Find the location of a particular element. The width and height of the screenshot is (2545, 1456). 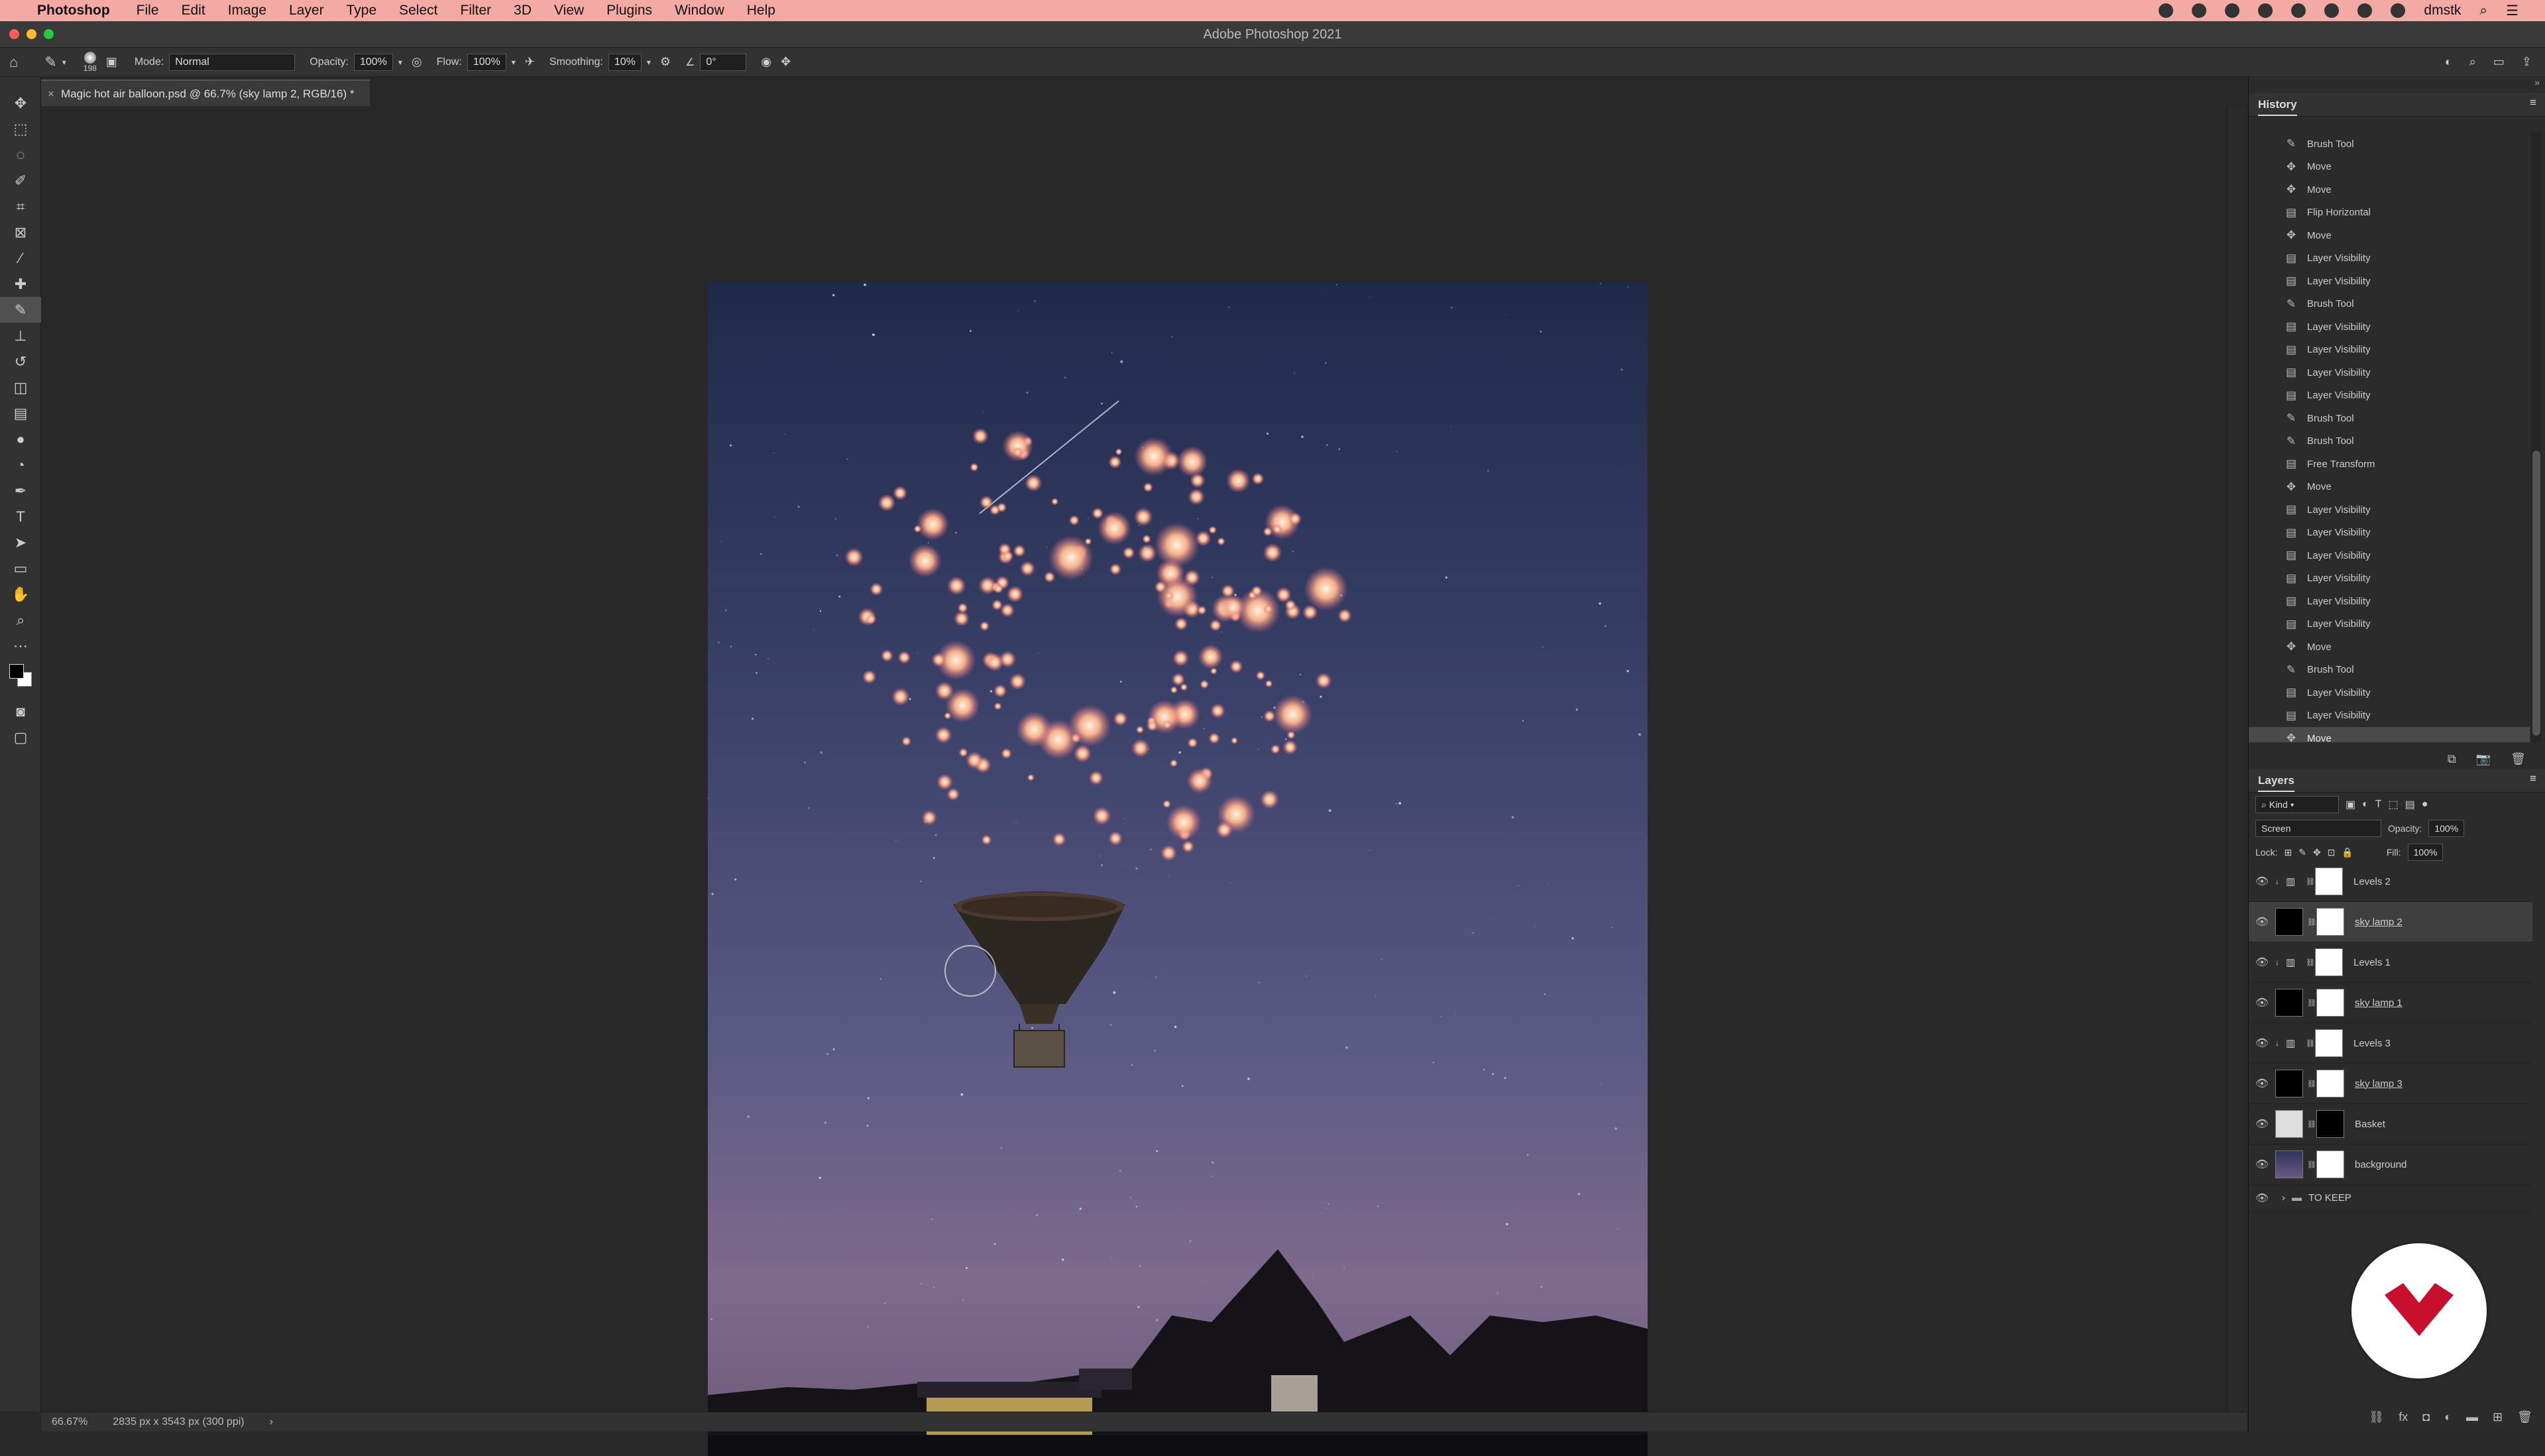

type-tool-icon: T is located at coordinates (20, 517).